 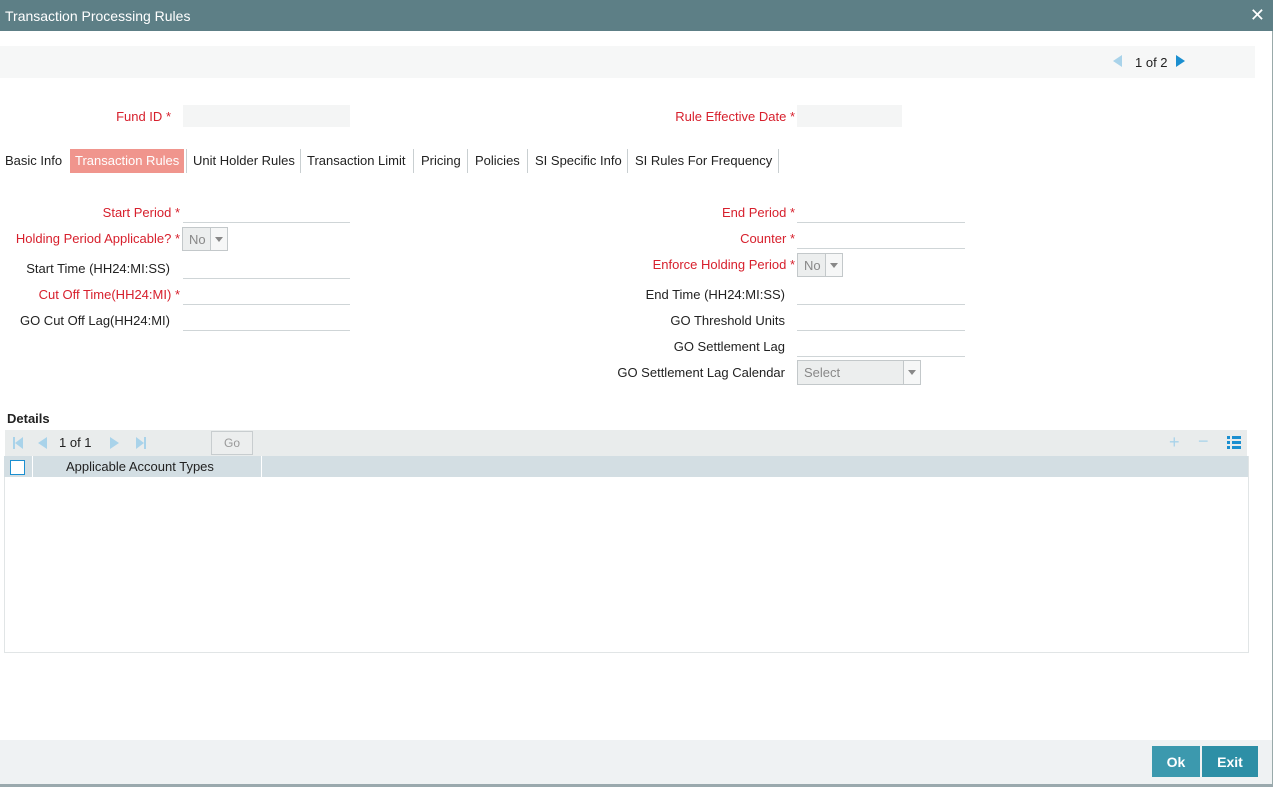 What do you see at coordinates (1176, 761) in the screenshot?
I see `ok-button: Ok` at bounding box center [1176, 761].